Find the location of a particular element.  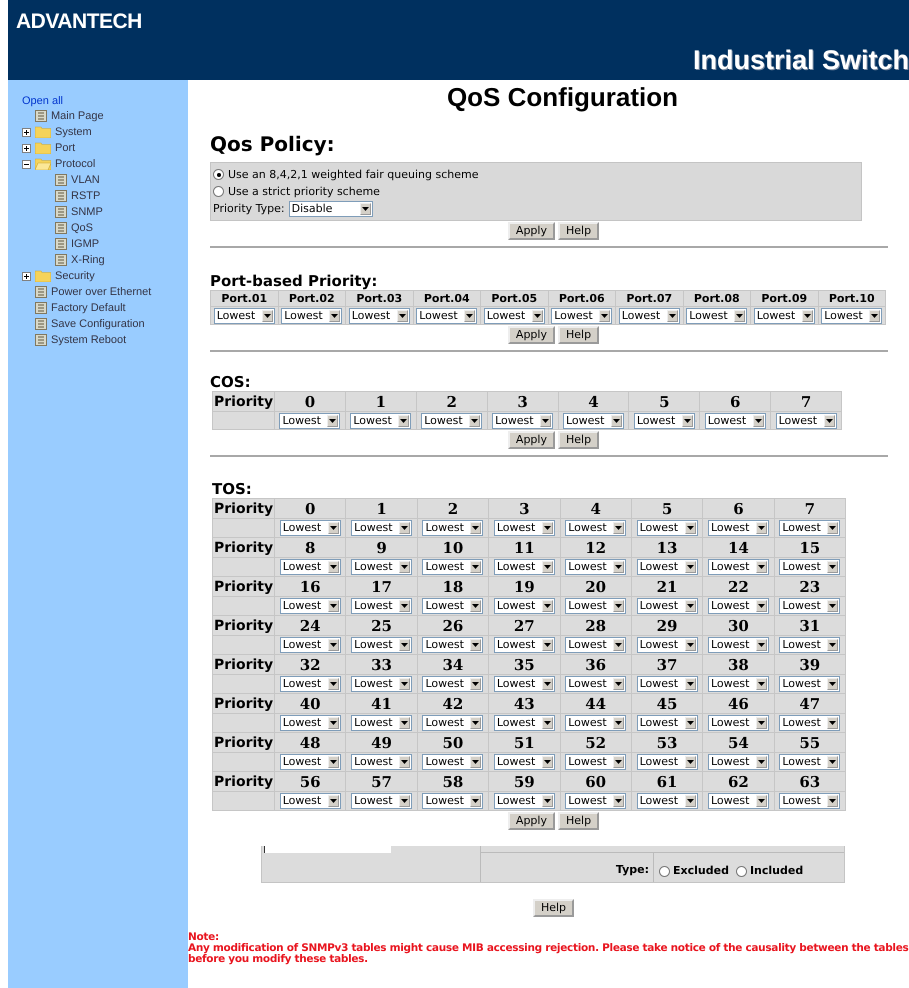

menu-item: Security is located at coordinates (75, 276).